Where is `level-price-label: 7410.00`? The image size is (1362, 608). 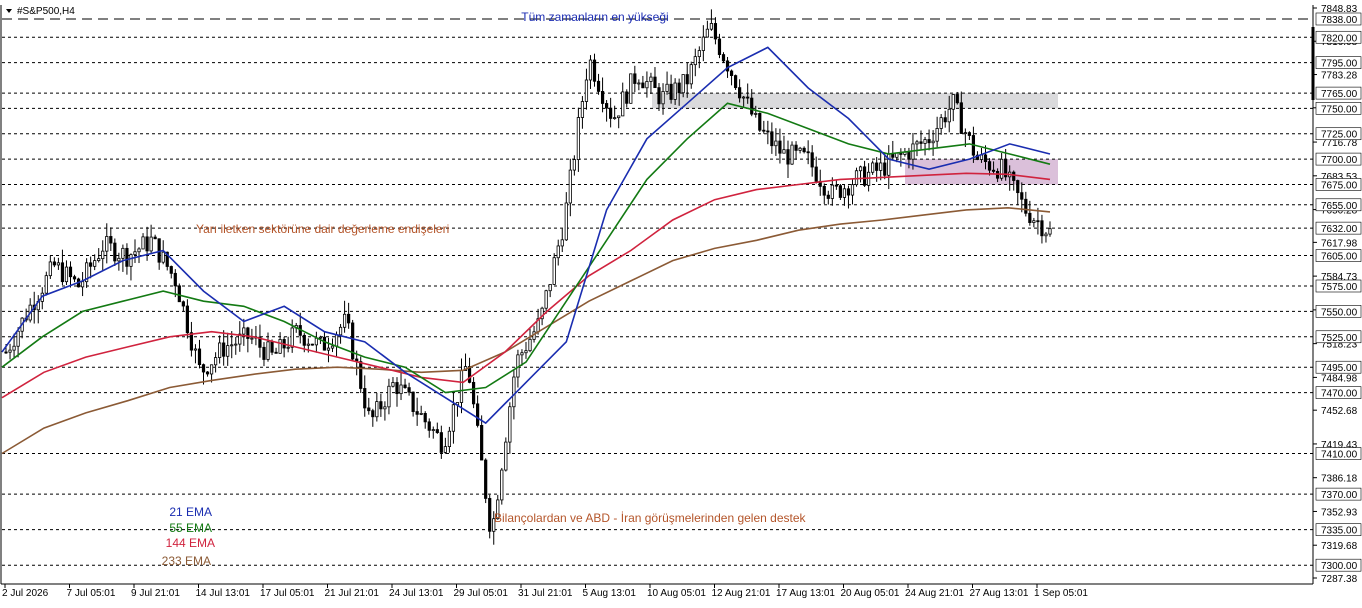
level-price-label: 7410.00 is located at coordinates (1339, 455).